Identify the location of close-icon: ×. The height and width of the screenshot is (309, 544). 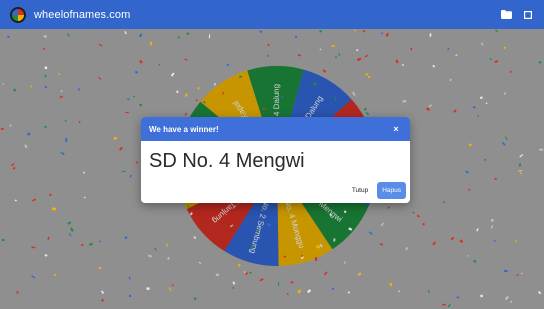
(396, 129).